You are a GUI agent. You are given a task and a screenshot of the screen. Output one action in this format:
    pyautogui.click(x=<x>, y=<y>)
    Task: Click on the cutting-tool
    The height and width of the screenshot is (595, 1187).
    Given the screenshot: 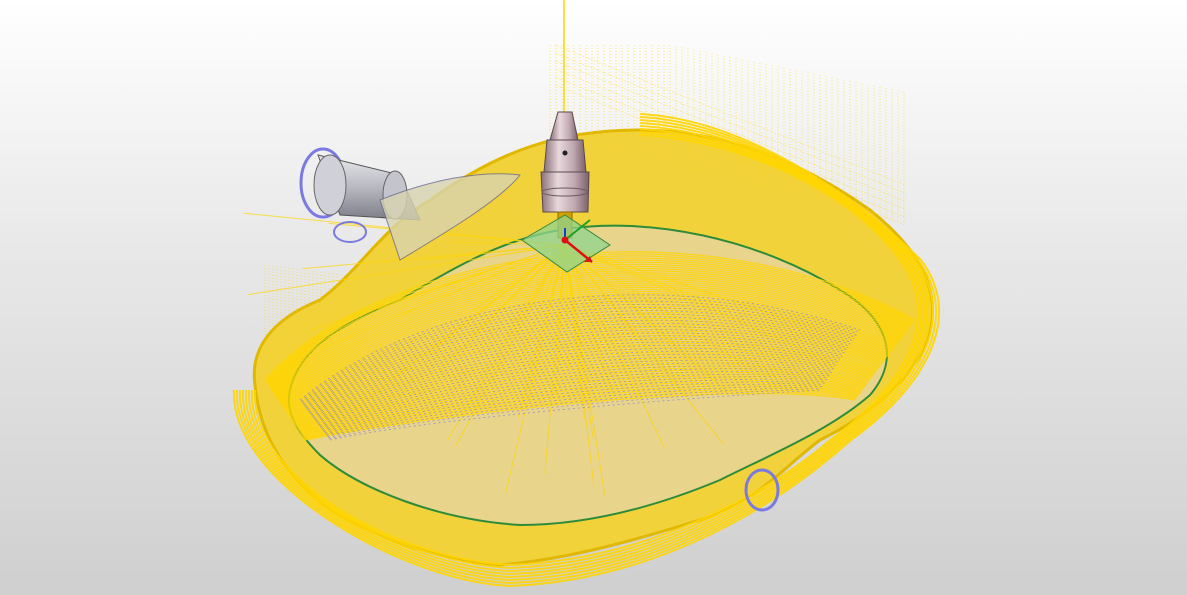 What is the action you would take?
    pyautogui.click(x=565, y=119)
    